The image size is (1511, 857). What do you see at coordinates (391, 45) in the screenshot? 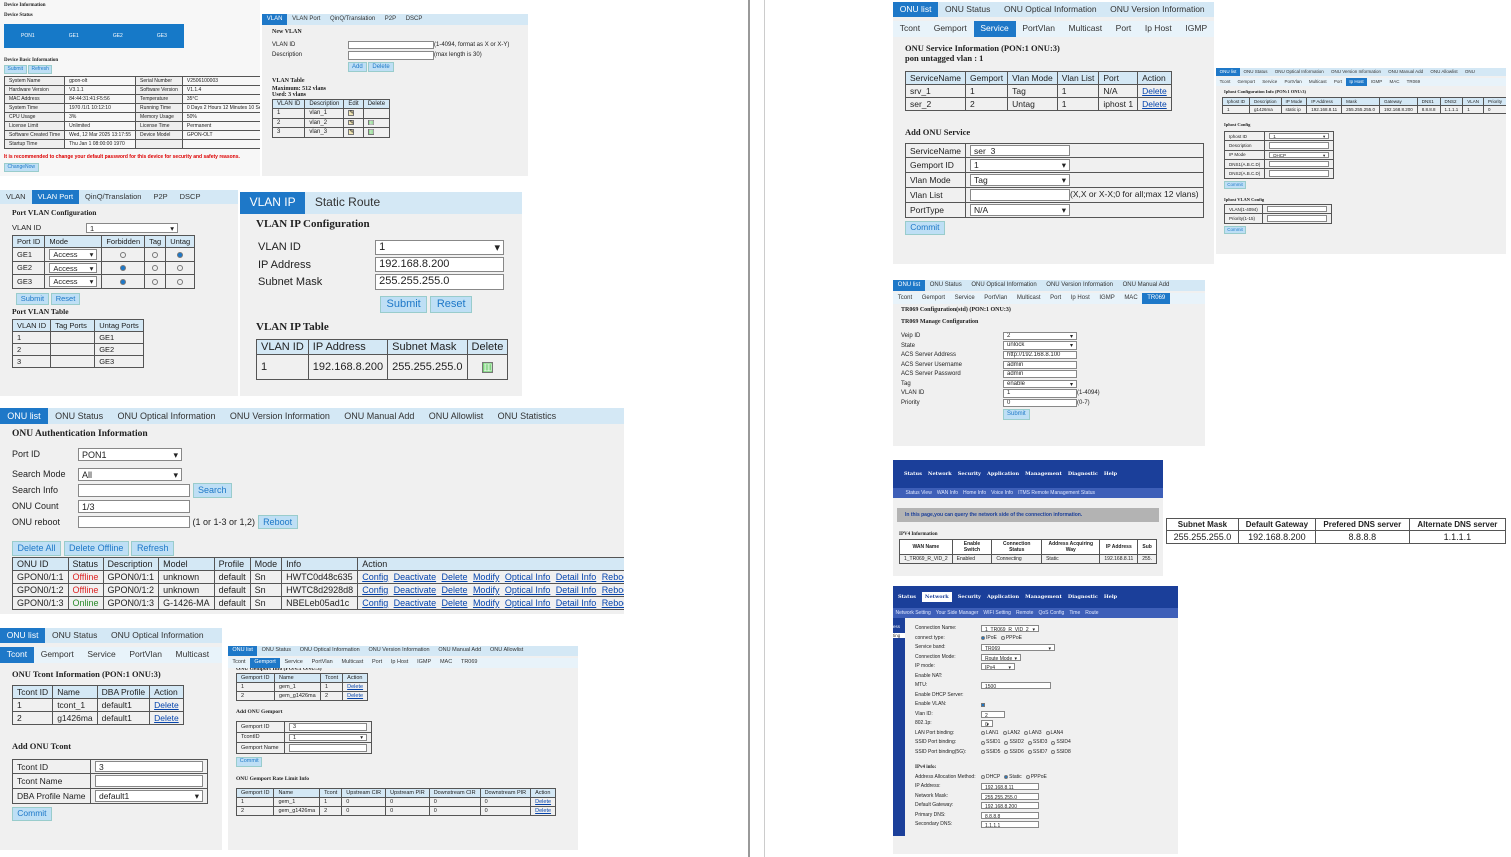
I see `vlan-id-input` at bounding box center [391, 45].